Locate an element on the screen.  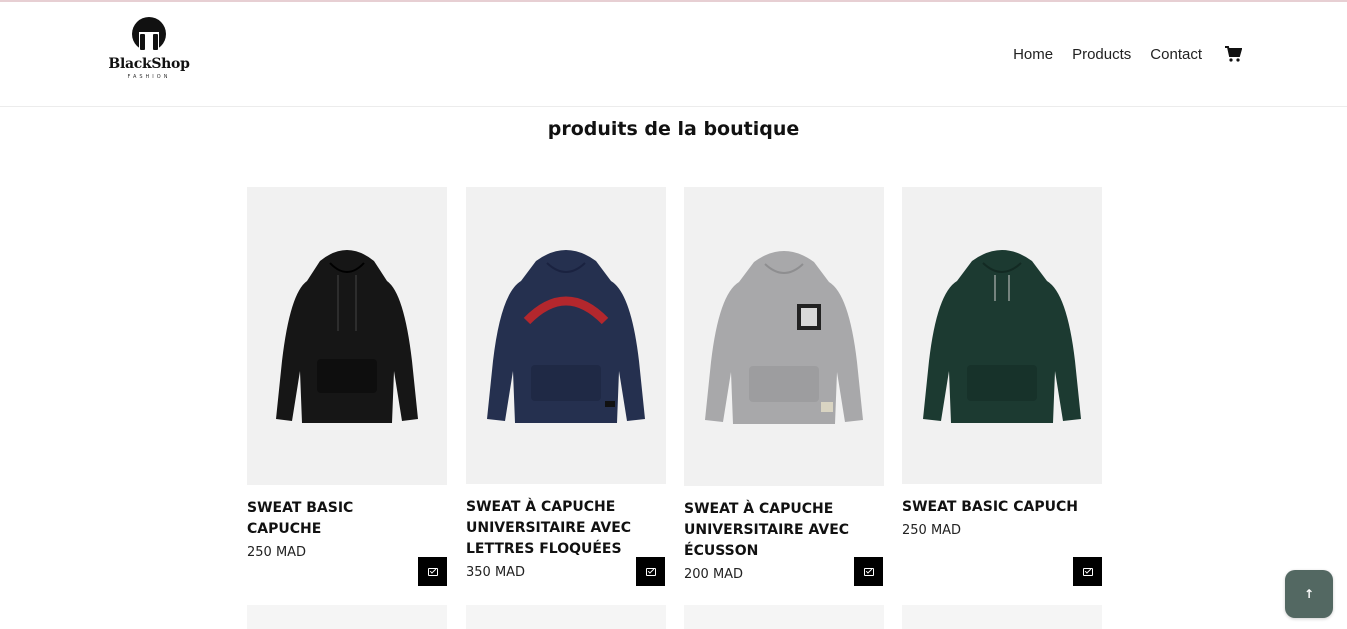
nav-products-link: Products is located at coordinates (1101, 54).